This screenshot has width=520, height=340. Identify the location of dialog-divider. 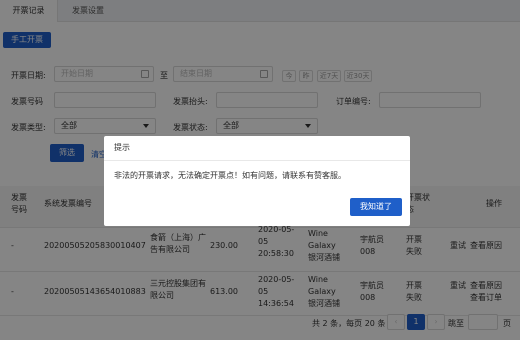
(257, 160).